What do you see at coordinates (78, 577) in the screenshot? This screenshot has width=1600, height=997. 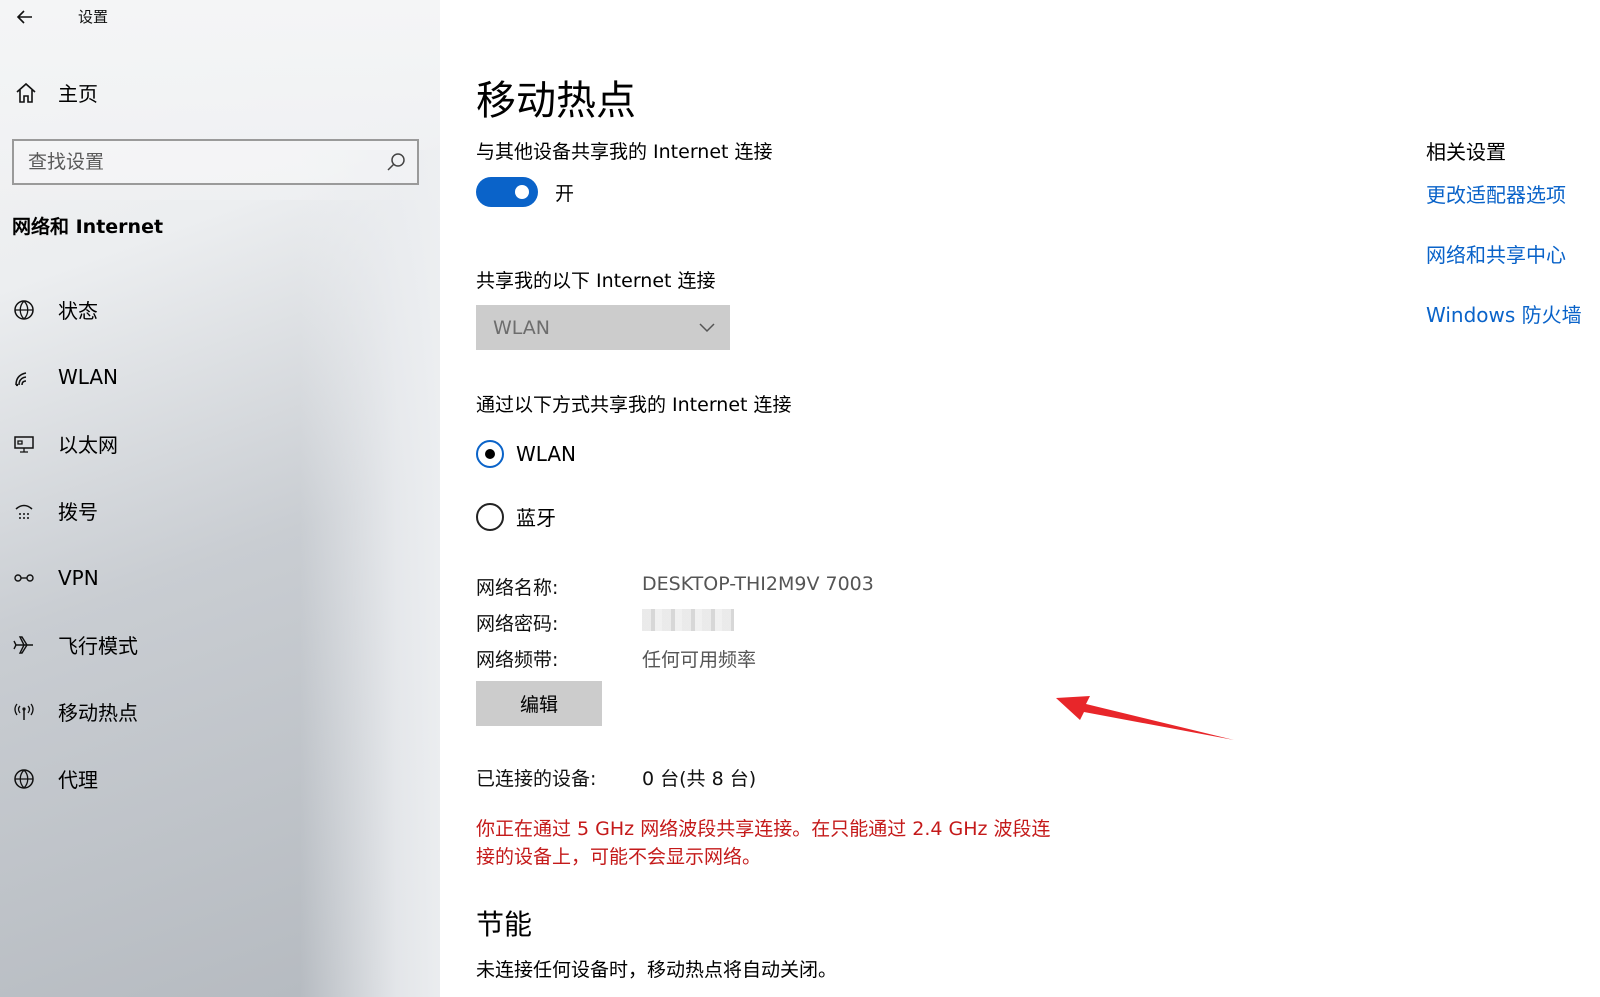 I see `sidebar-item-label: VPN` at bounding box center [78, 577].